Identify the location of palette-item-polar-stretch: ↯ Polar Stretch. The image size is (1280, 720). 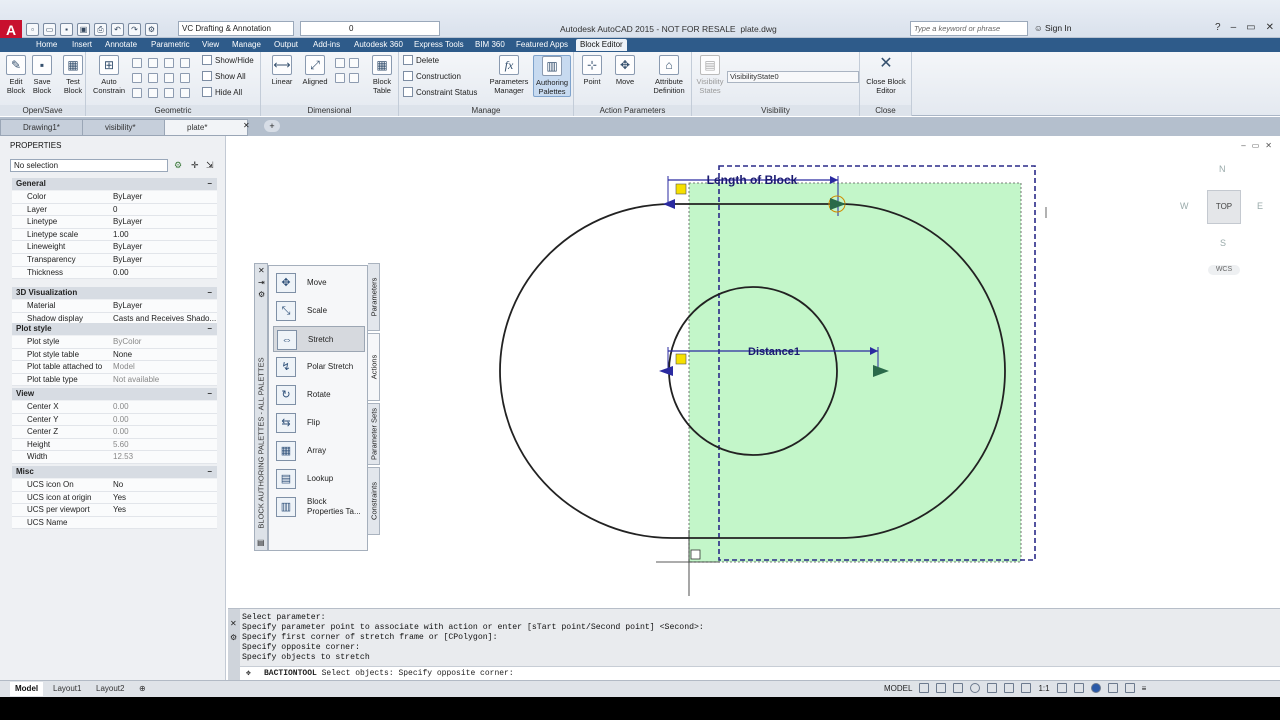
(319, 367).